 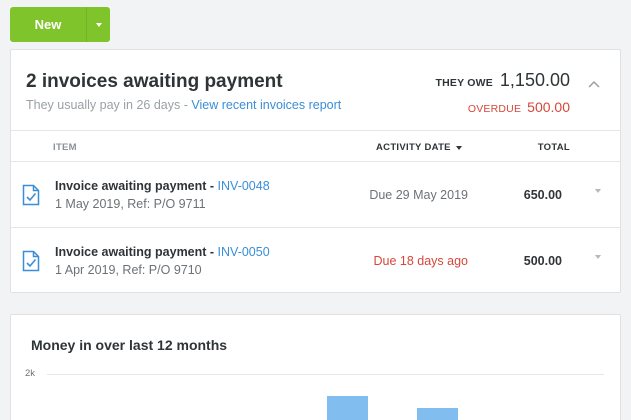 What do you see at coordinates (30, 373) in the screenshot?
I see `y-axis-tick: 2k` at bounding box center [30, 373].